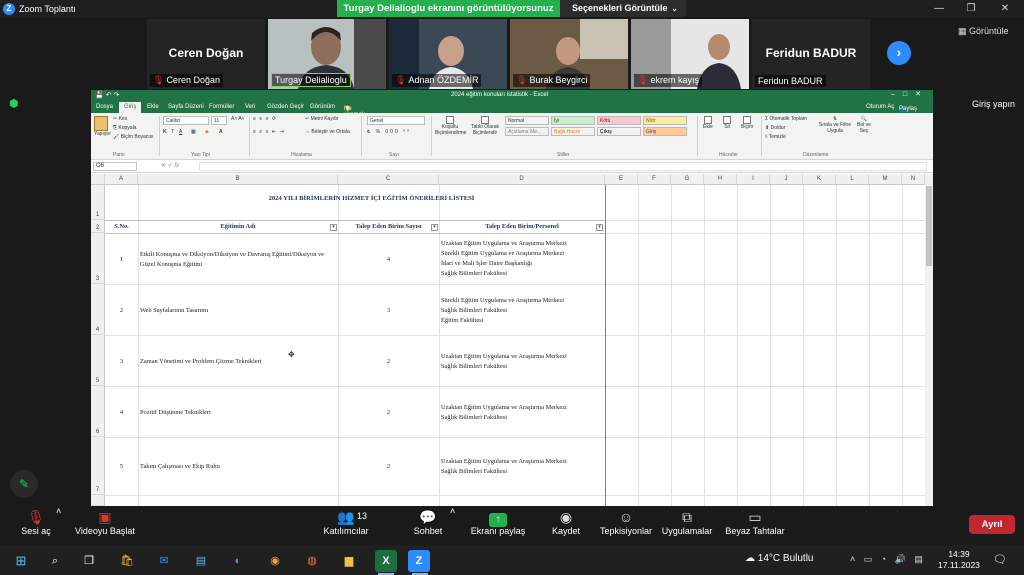 This screenshot has width=1024, height=575. What do you see at coordinates (322, 119) in the screenshot?
I see `wrap-text-button: ↵ Metni Kaydır` at bounding box center [322, 119].